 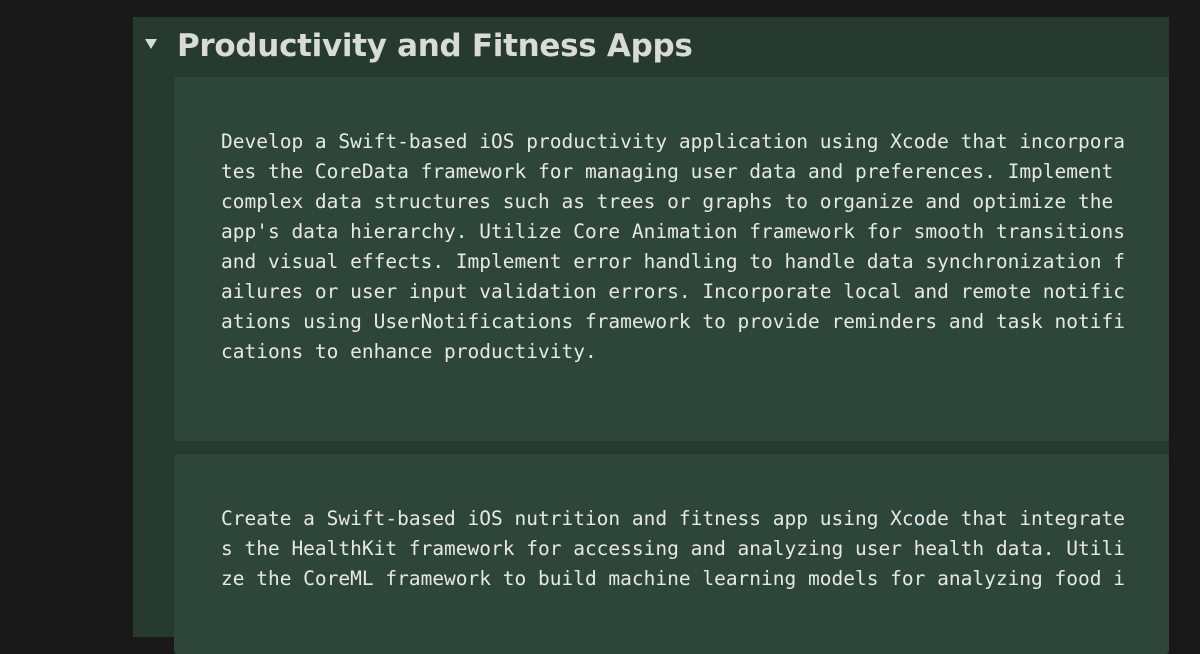 I want to click on triangle-down-icon, so click(x=151, y=44).